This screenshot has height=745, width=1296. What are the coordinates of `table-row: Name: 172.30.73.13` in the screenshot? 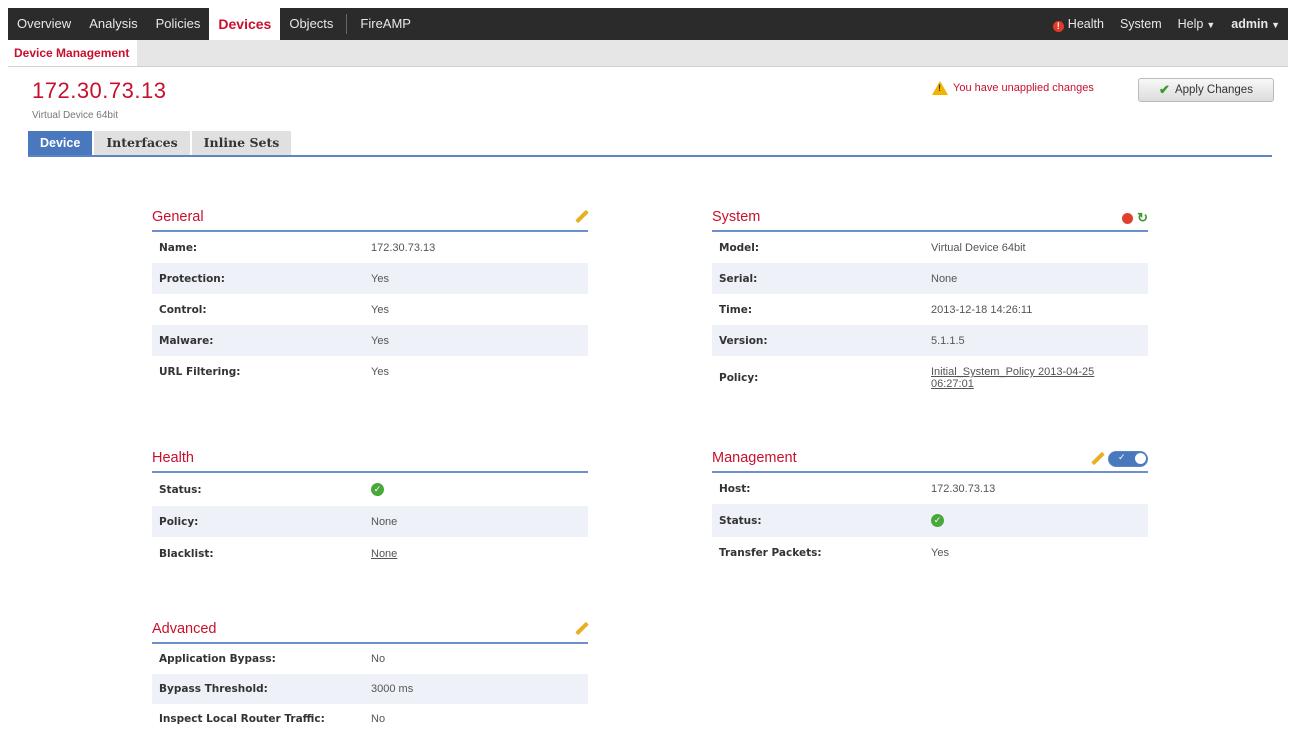 It's located at (370, 247).